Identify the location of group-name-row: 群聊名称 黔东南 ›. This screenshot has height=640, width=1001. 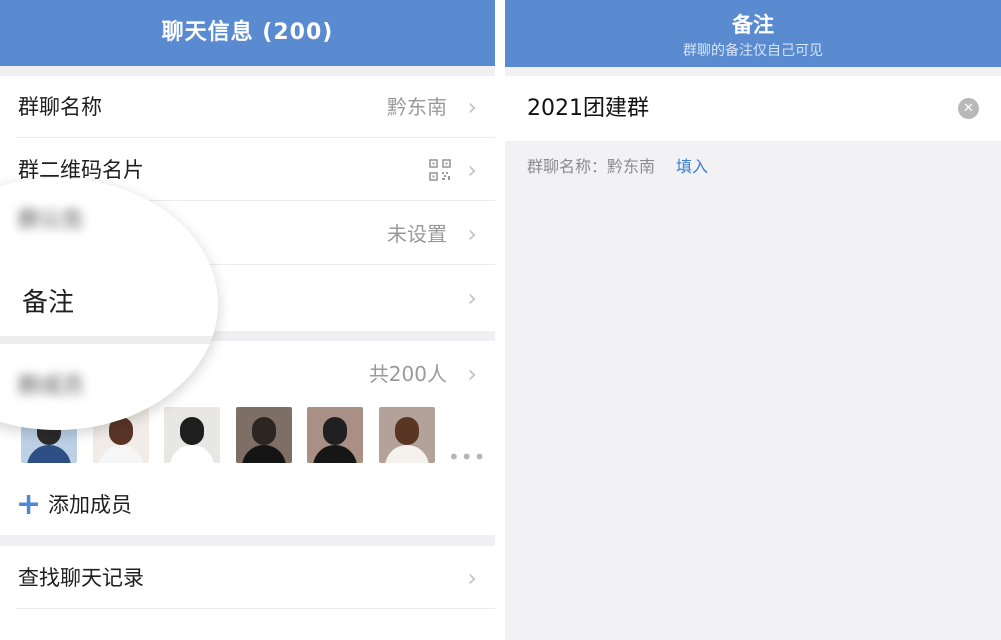
(247, 107).